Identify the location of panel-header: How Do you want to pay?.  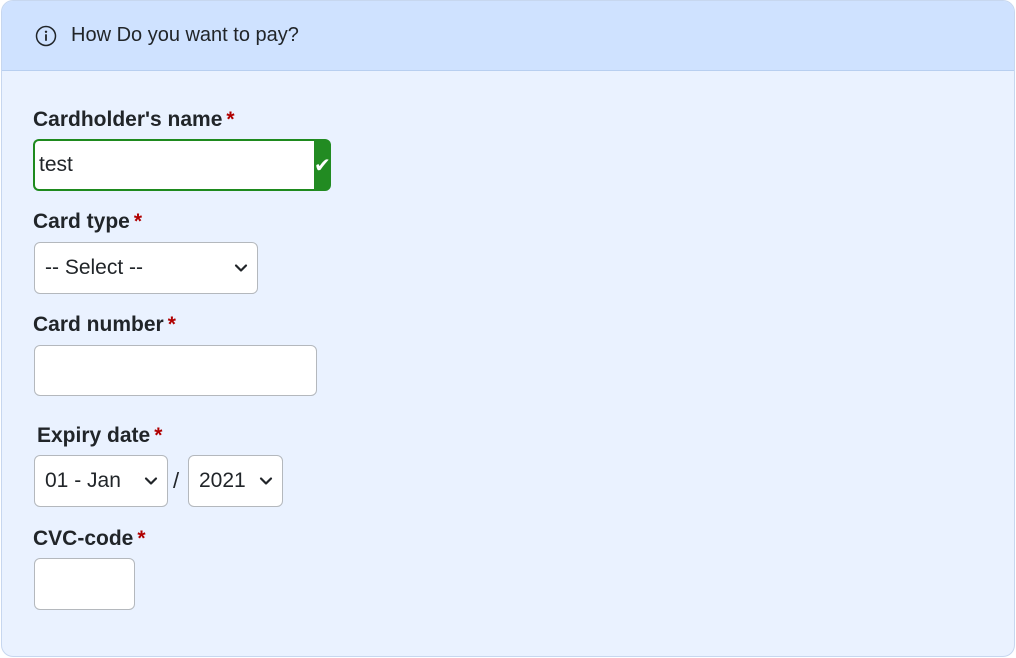
(508, 36).